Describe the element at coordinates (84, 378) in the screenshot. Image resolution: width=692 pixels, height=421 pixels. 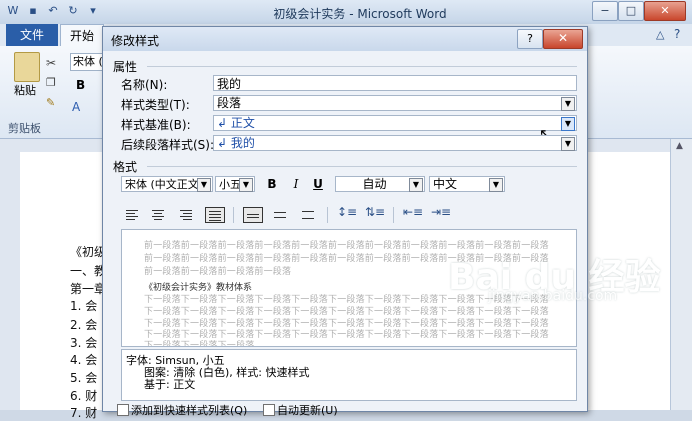
I see `document-line: 5. 会` at that location.